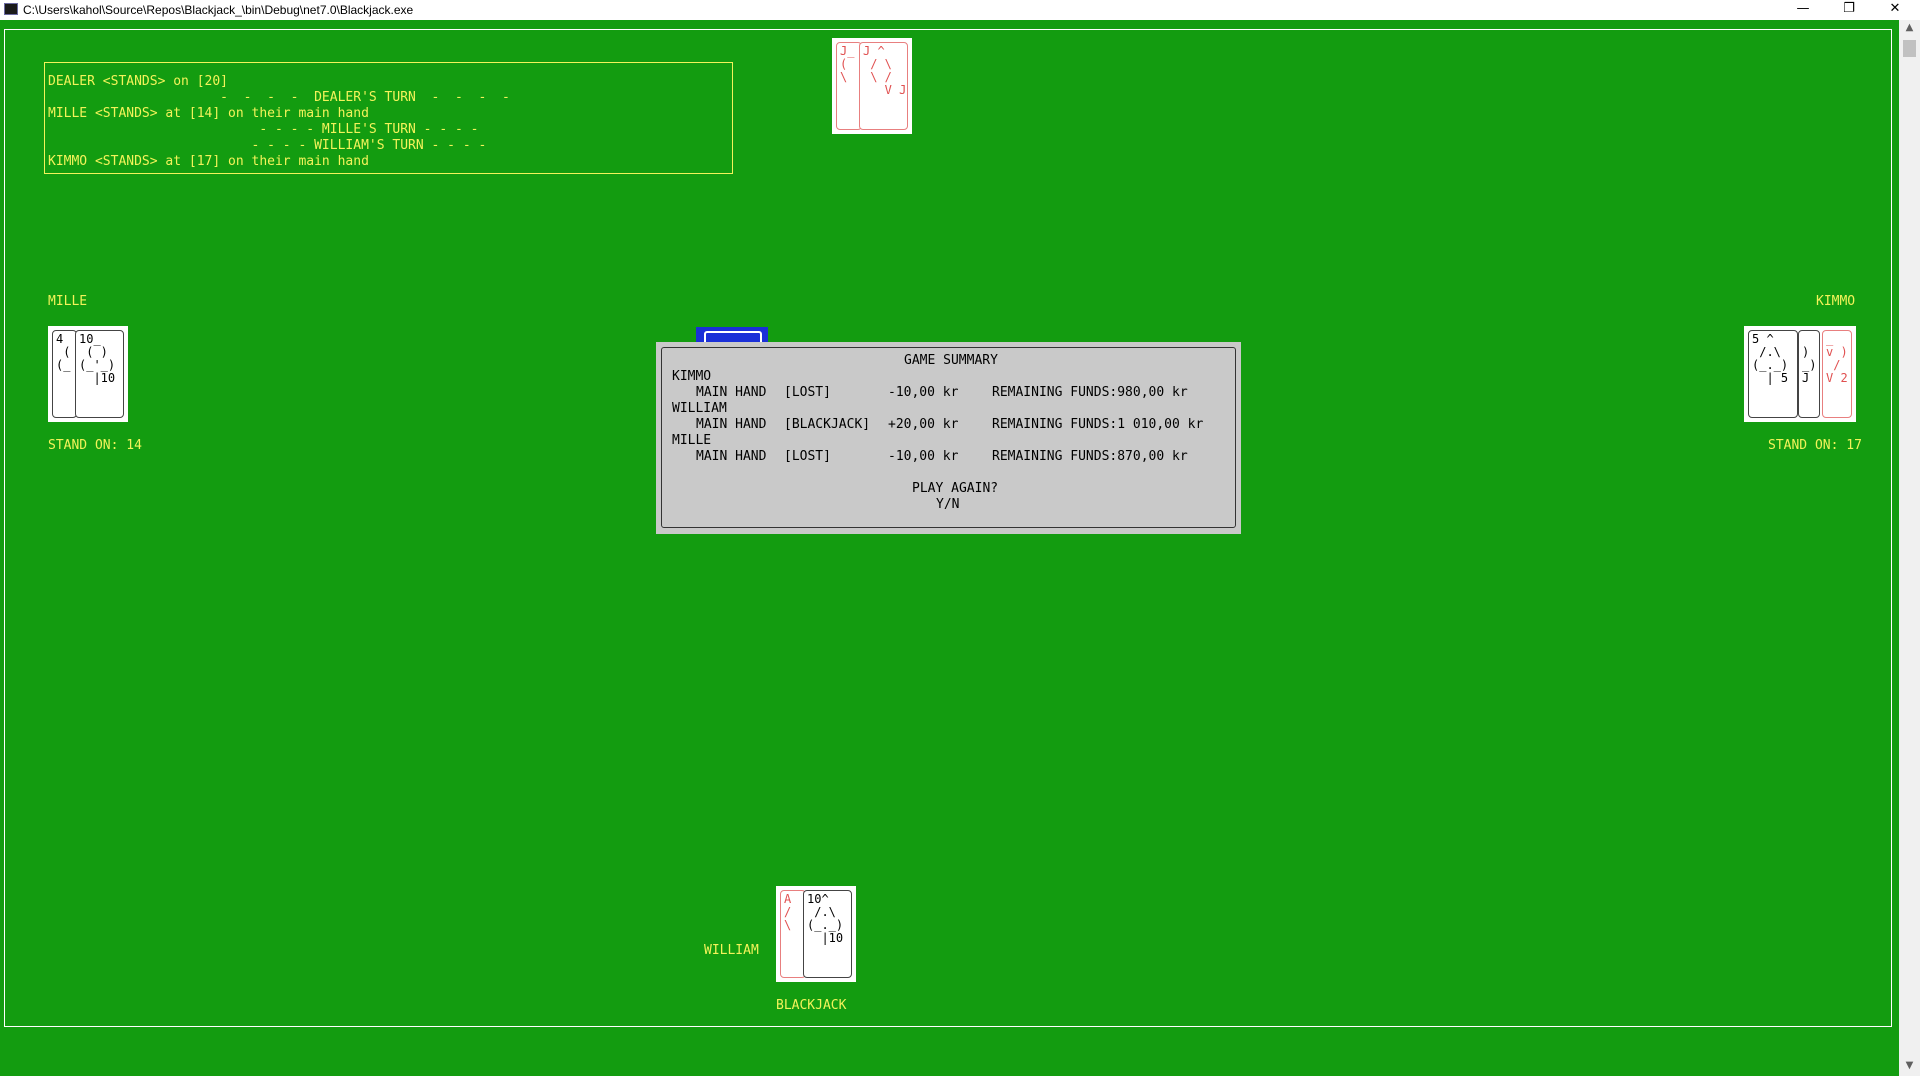 The image size is (1920, 1079). I want to click on close-button: ✕, so click(1895, 10).